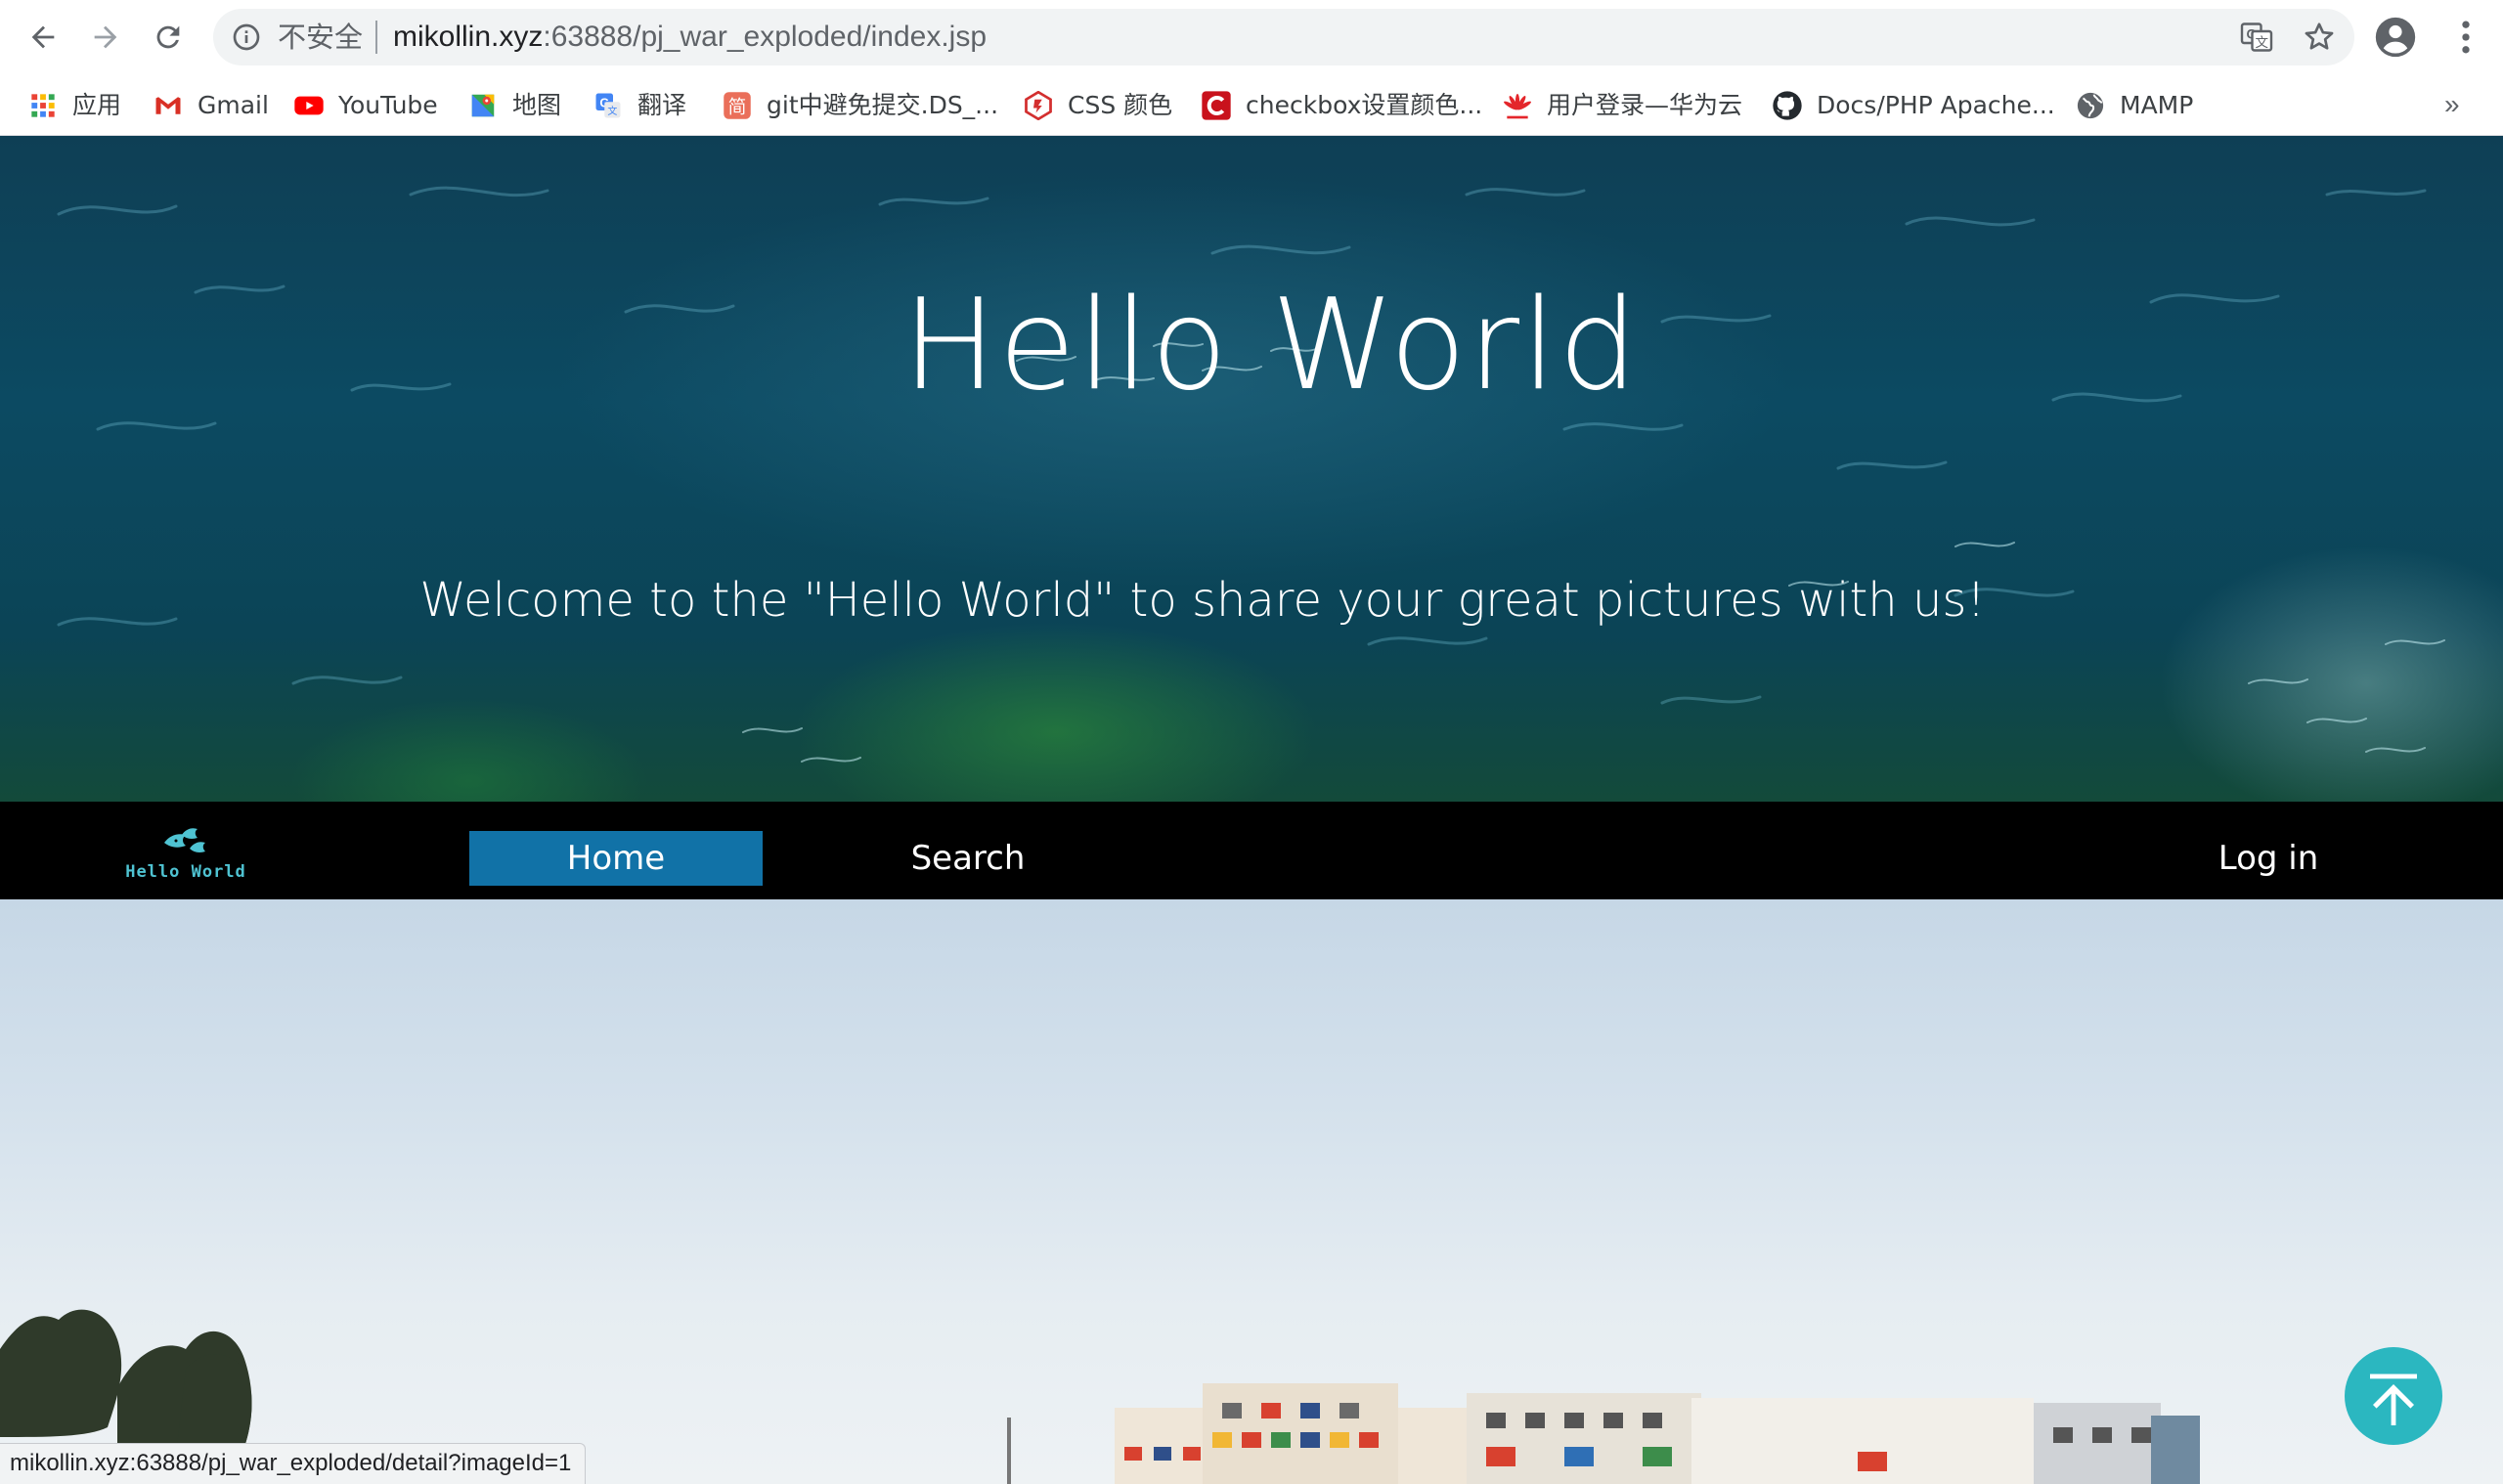 This screenshot has width=2503, height=1484. I want to click on nav-home-link: Home, so click(616, 858).